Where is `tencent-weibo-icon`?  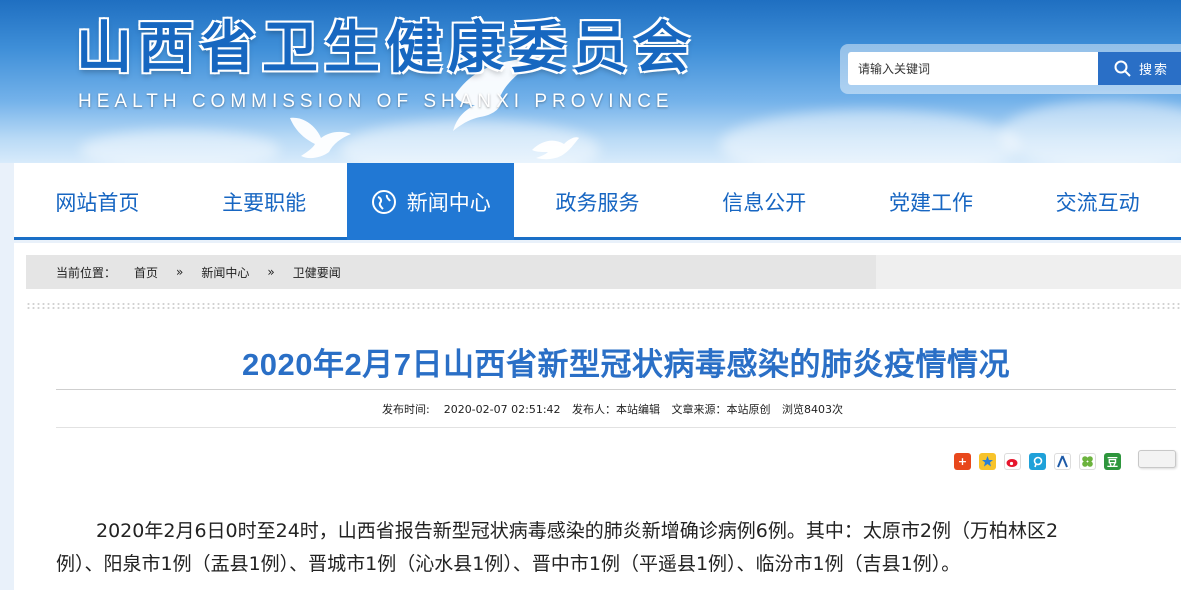
tencent-weibo-icon is located at coordinates (1037, 461).